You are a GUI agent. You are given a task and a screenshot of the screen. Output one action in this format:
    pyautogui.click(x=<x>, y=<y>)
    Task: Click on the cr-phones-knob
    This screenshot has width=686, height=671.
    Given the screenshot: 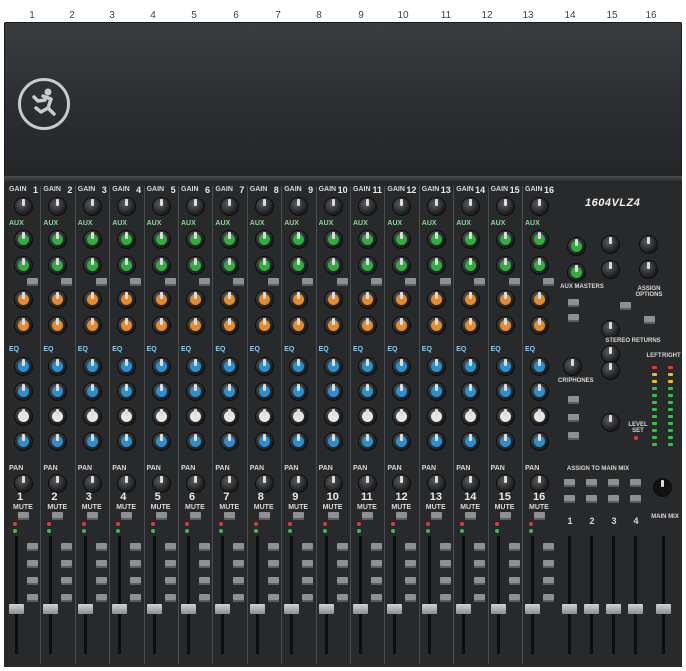 What is the action you would take?
    pyautogui.click(x=572, y=366)
    